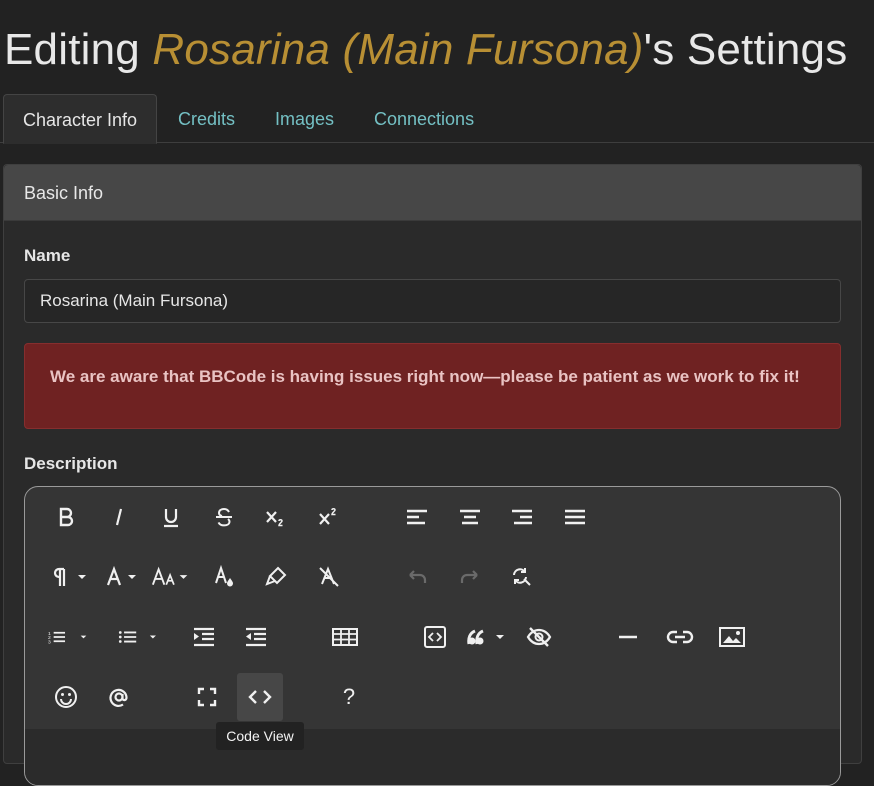 Image resolution: width=874 pixels, height=786 pixels. I want to click on find-replace-icon, so click(522, 577).